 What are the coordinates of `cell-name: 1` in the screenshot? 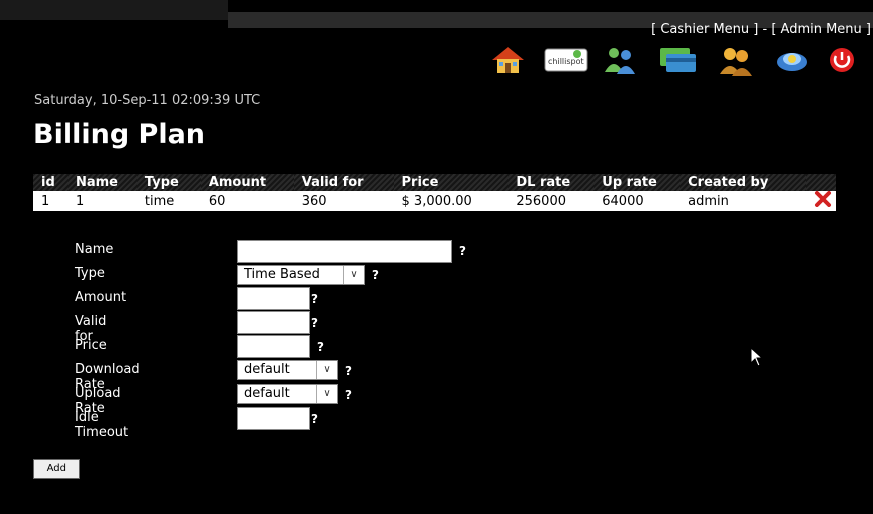 It's located at (102, 201).